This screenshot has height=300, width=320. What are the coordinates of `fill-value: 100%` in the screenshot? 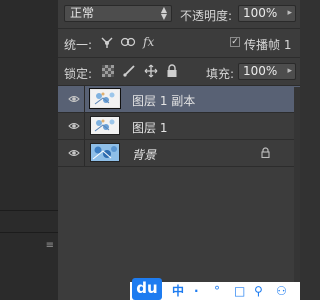 It's located at (260, 71).